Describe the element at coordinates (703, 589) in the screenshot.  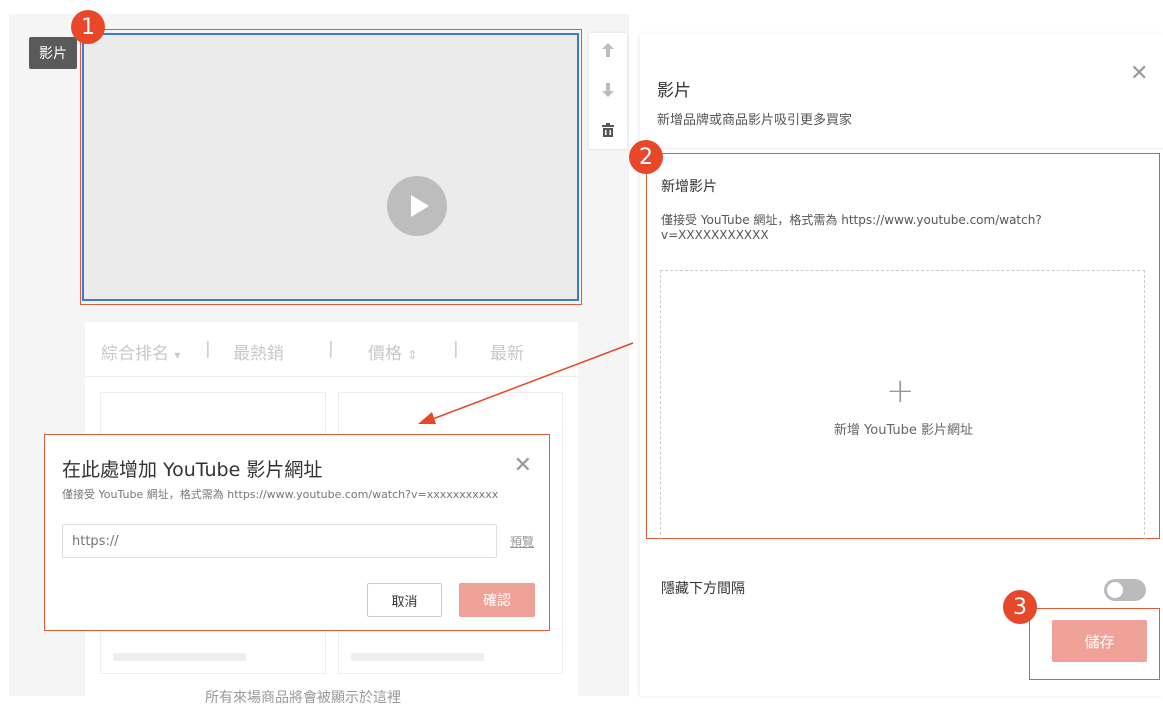
I see `hide-spacing-label: 隱藏下方間隔` at that location.